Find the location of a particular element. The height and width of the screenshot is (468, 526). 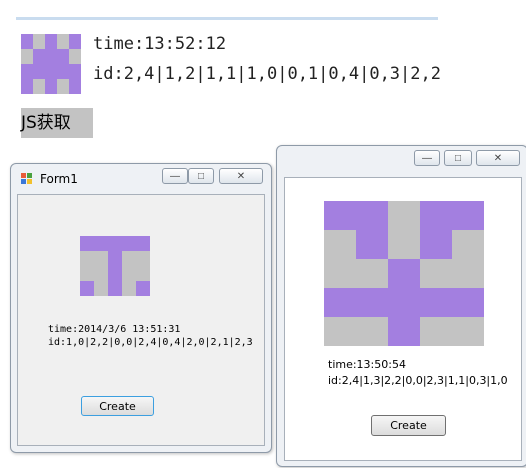

maximize-button: □ is located at coordinates (201, 176).